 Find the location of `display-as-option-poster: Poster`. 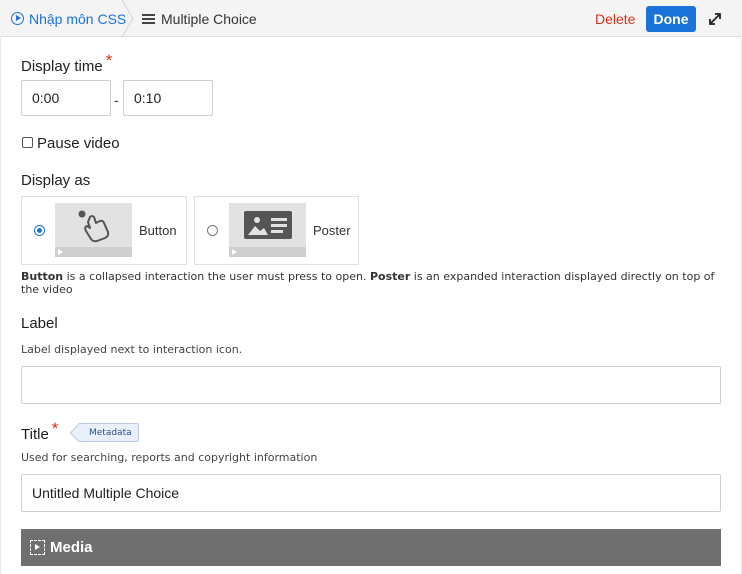

display-as-option-poster: Poster is located at coordinates (276, 230).